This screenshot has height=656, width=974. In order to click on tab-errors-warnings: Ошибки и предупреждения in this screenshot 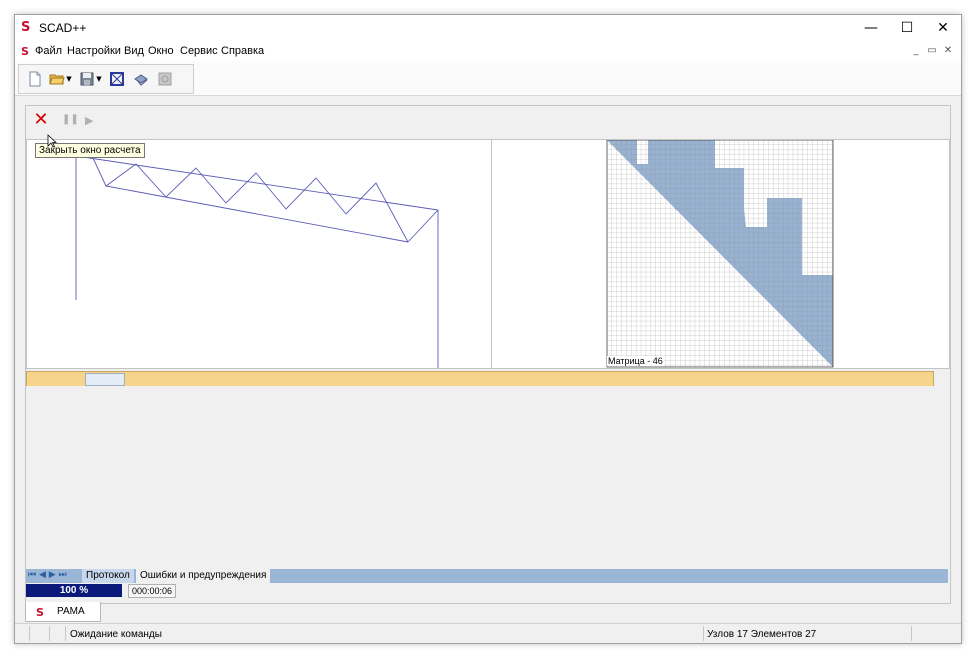, I will do `click(203, 576)`.